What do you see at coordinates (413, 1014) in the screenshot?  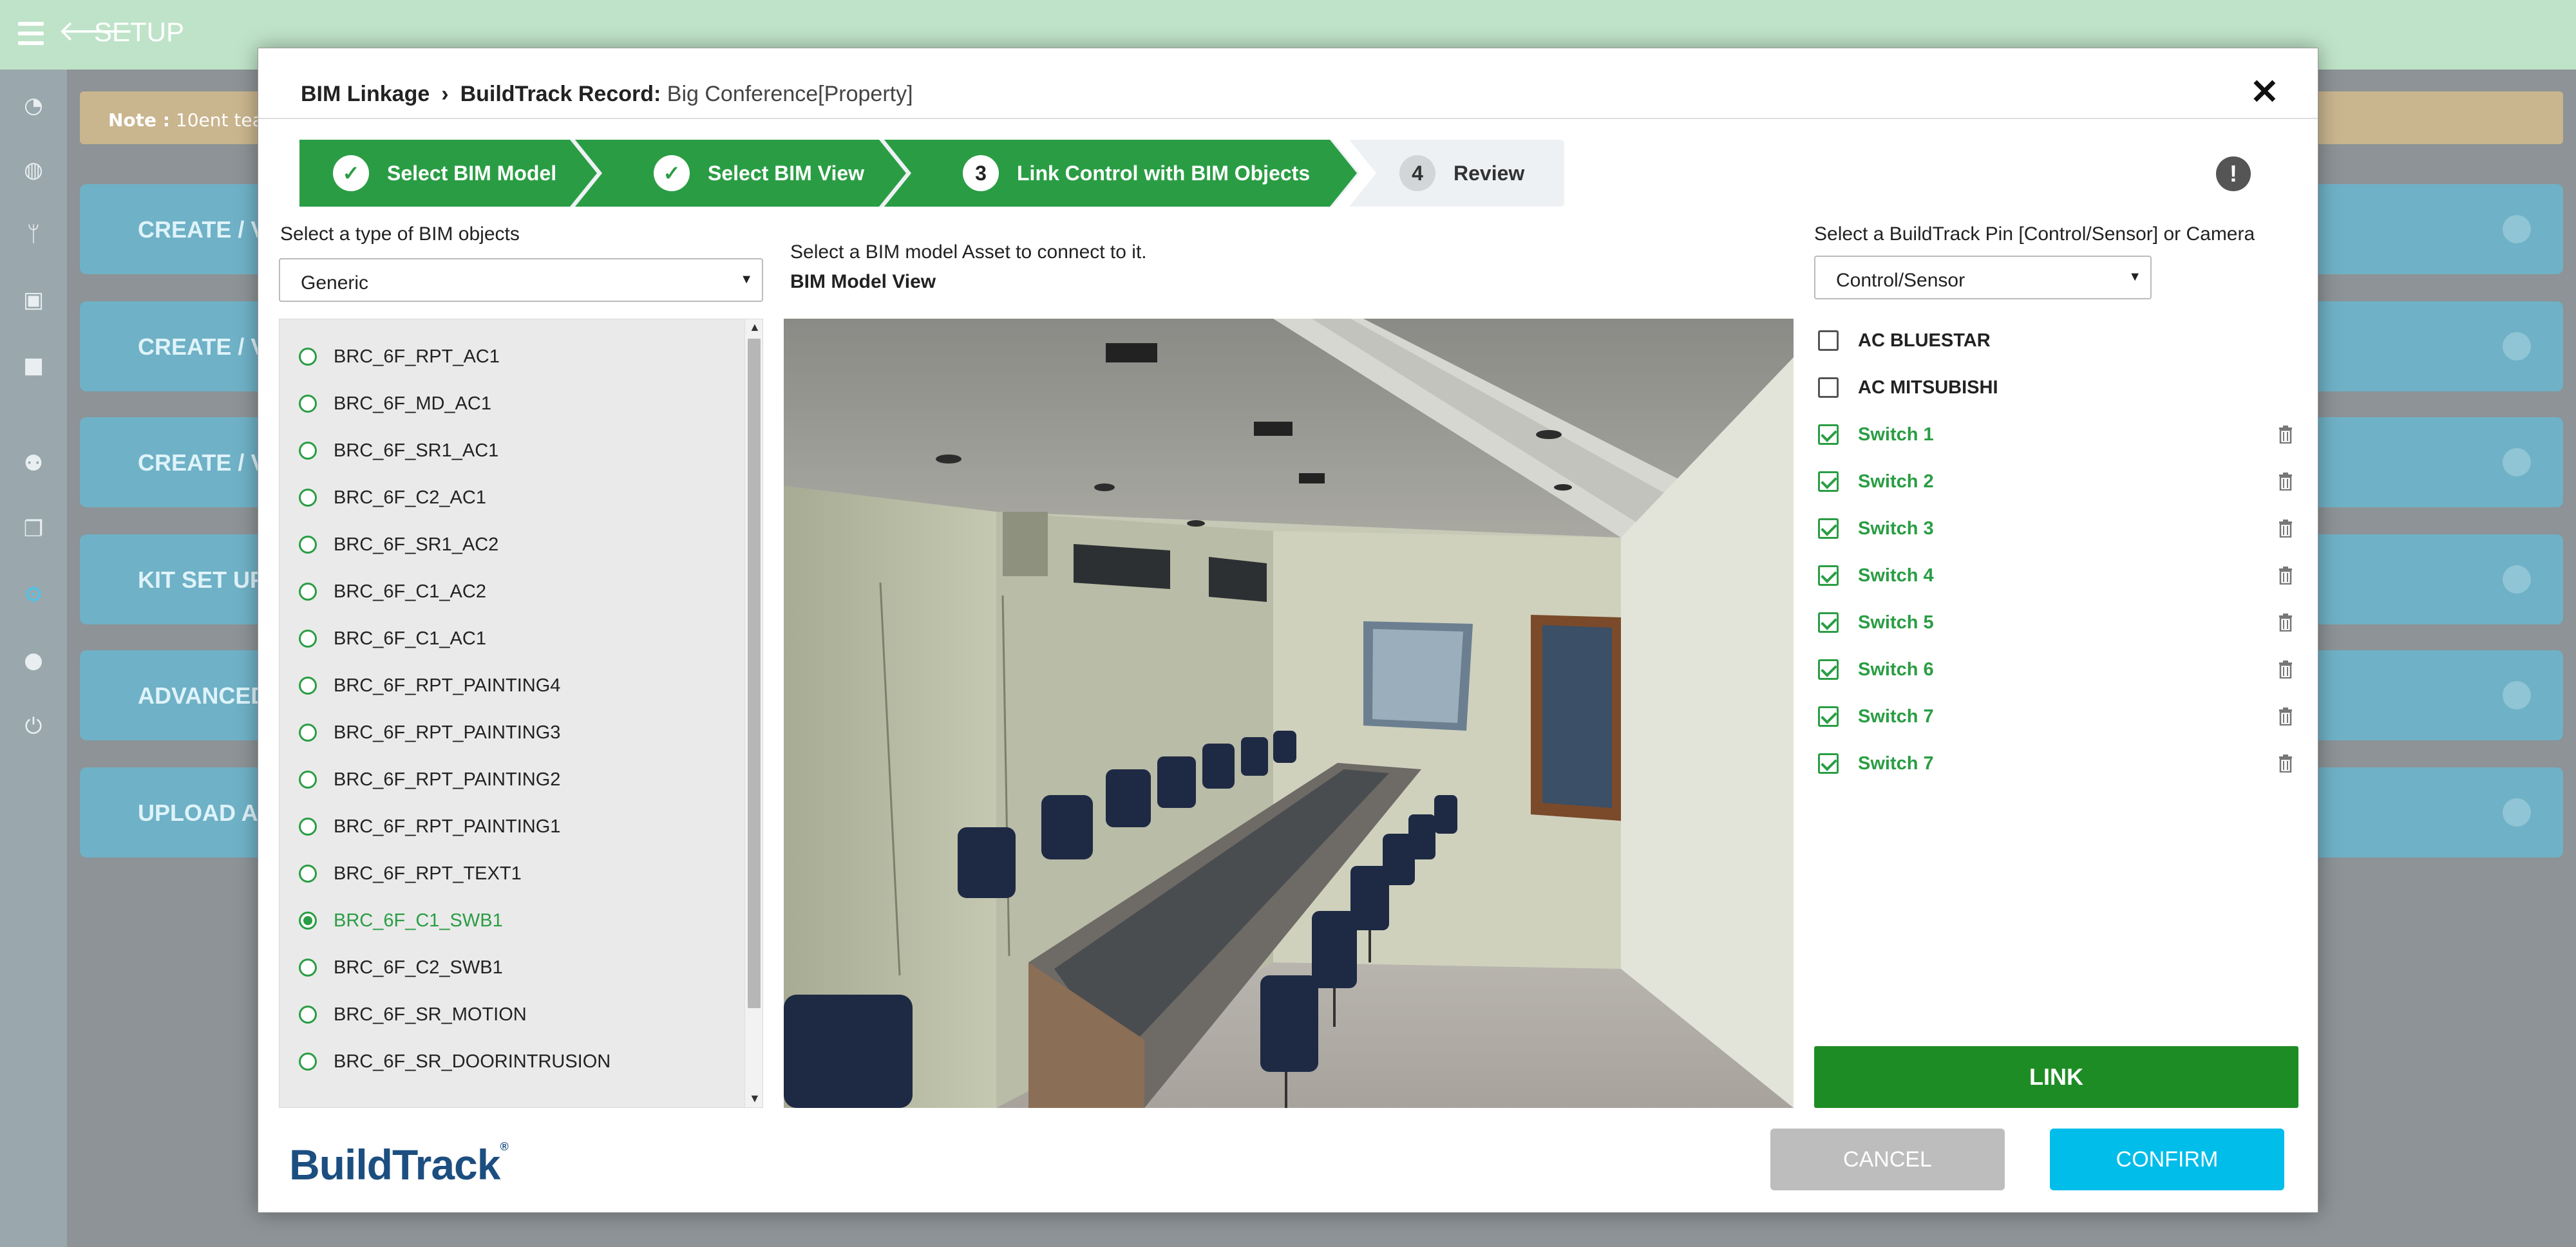 I see `list-item: BRC_6F_SR_MOTION` at bounding box center [413, 1014].